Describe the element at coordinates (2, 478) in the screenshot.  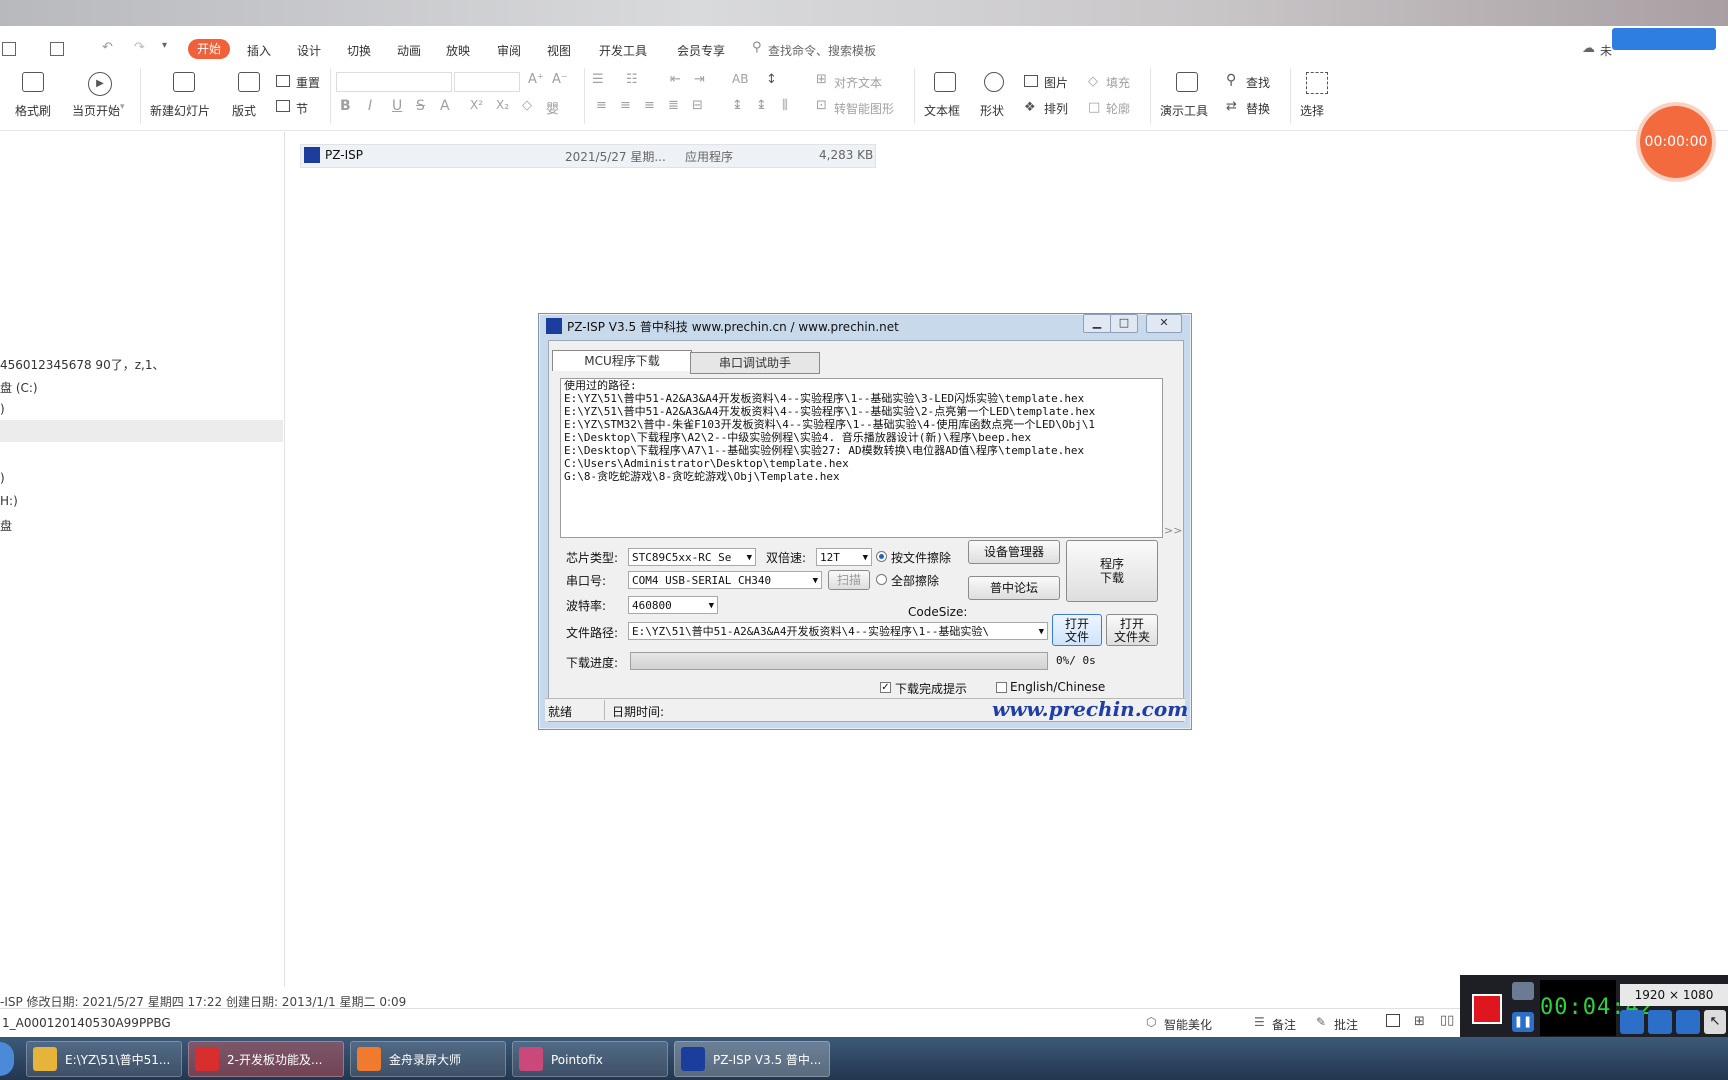
I see `left-panel-row: )` at that location.